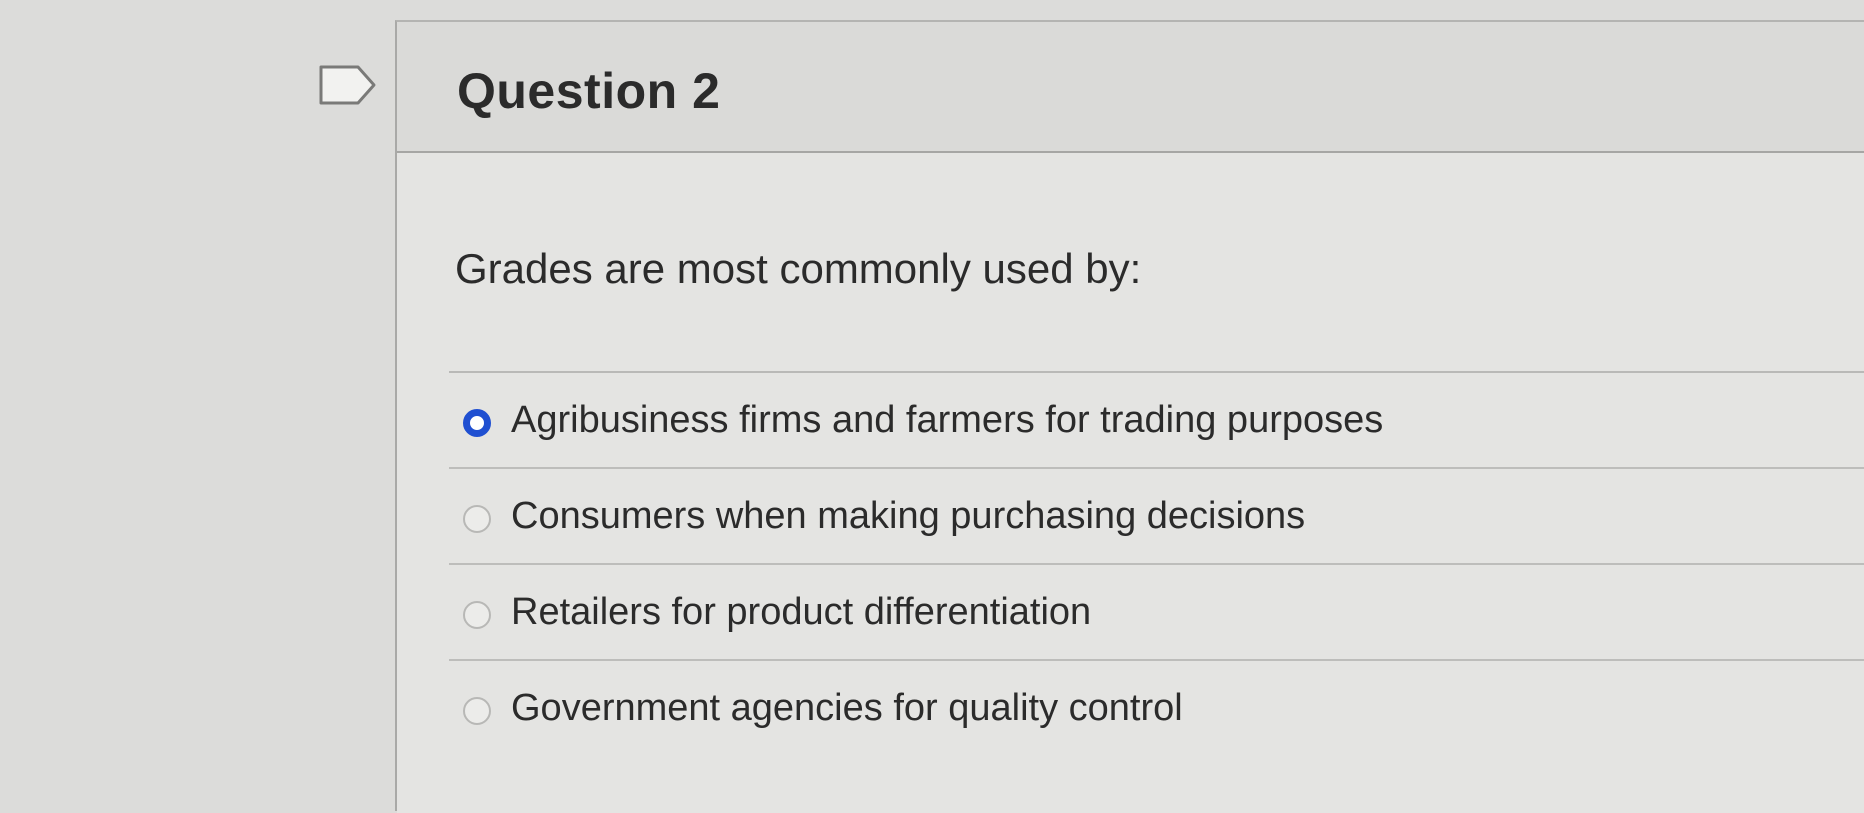  I want to click on question-text: Grades are most commonly used by:, so click(798, 268).